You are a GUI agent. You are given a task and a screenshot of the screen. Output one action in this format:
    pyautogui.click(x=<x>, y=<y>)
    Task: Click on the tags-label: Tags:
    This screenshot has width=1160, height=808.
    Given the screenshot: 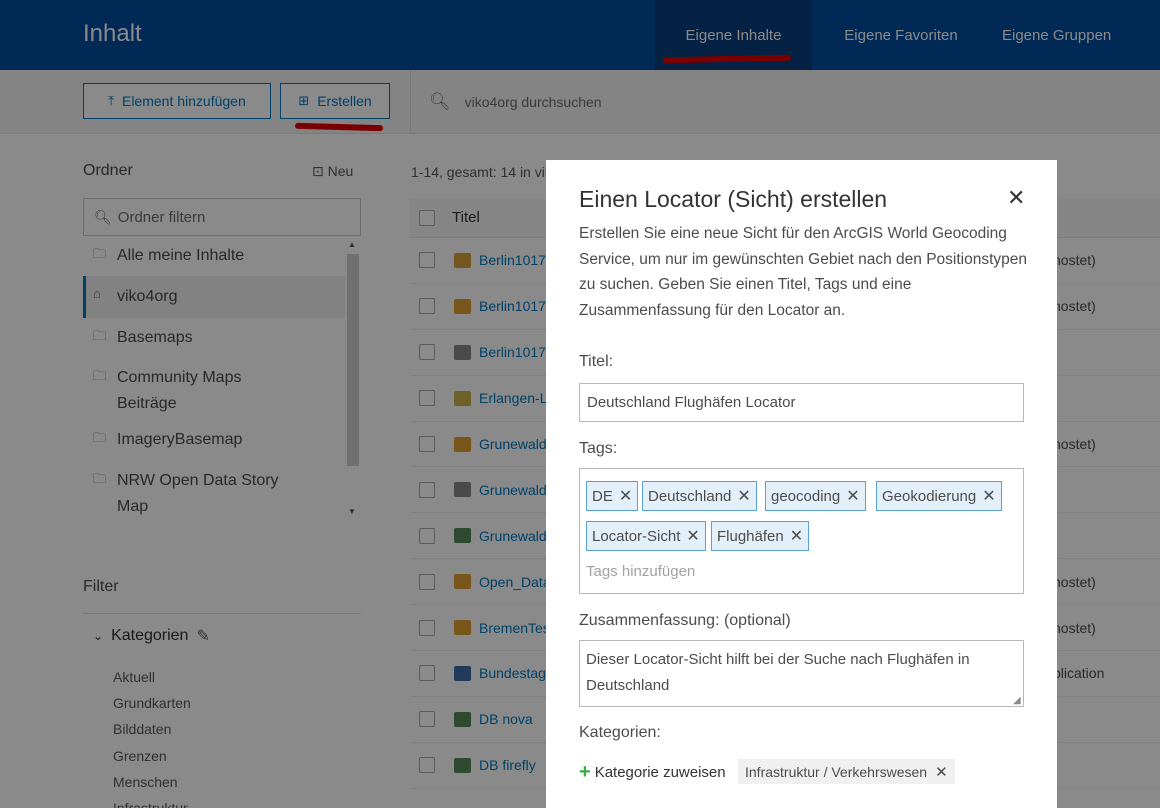 What is the action you would take?
    pyautogui.click(x=598, y=448)
    